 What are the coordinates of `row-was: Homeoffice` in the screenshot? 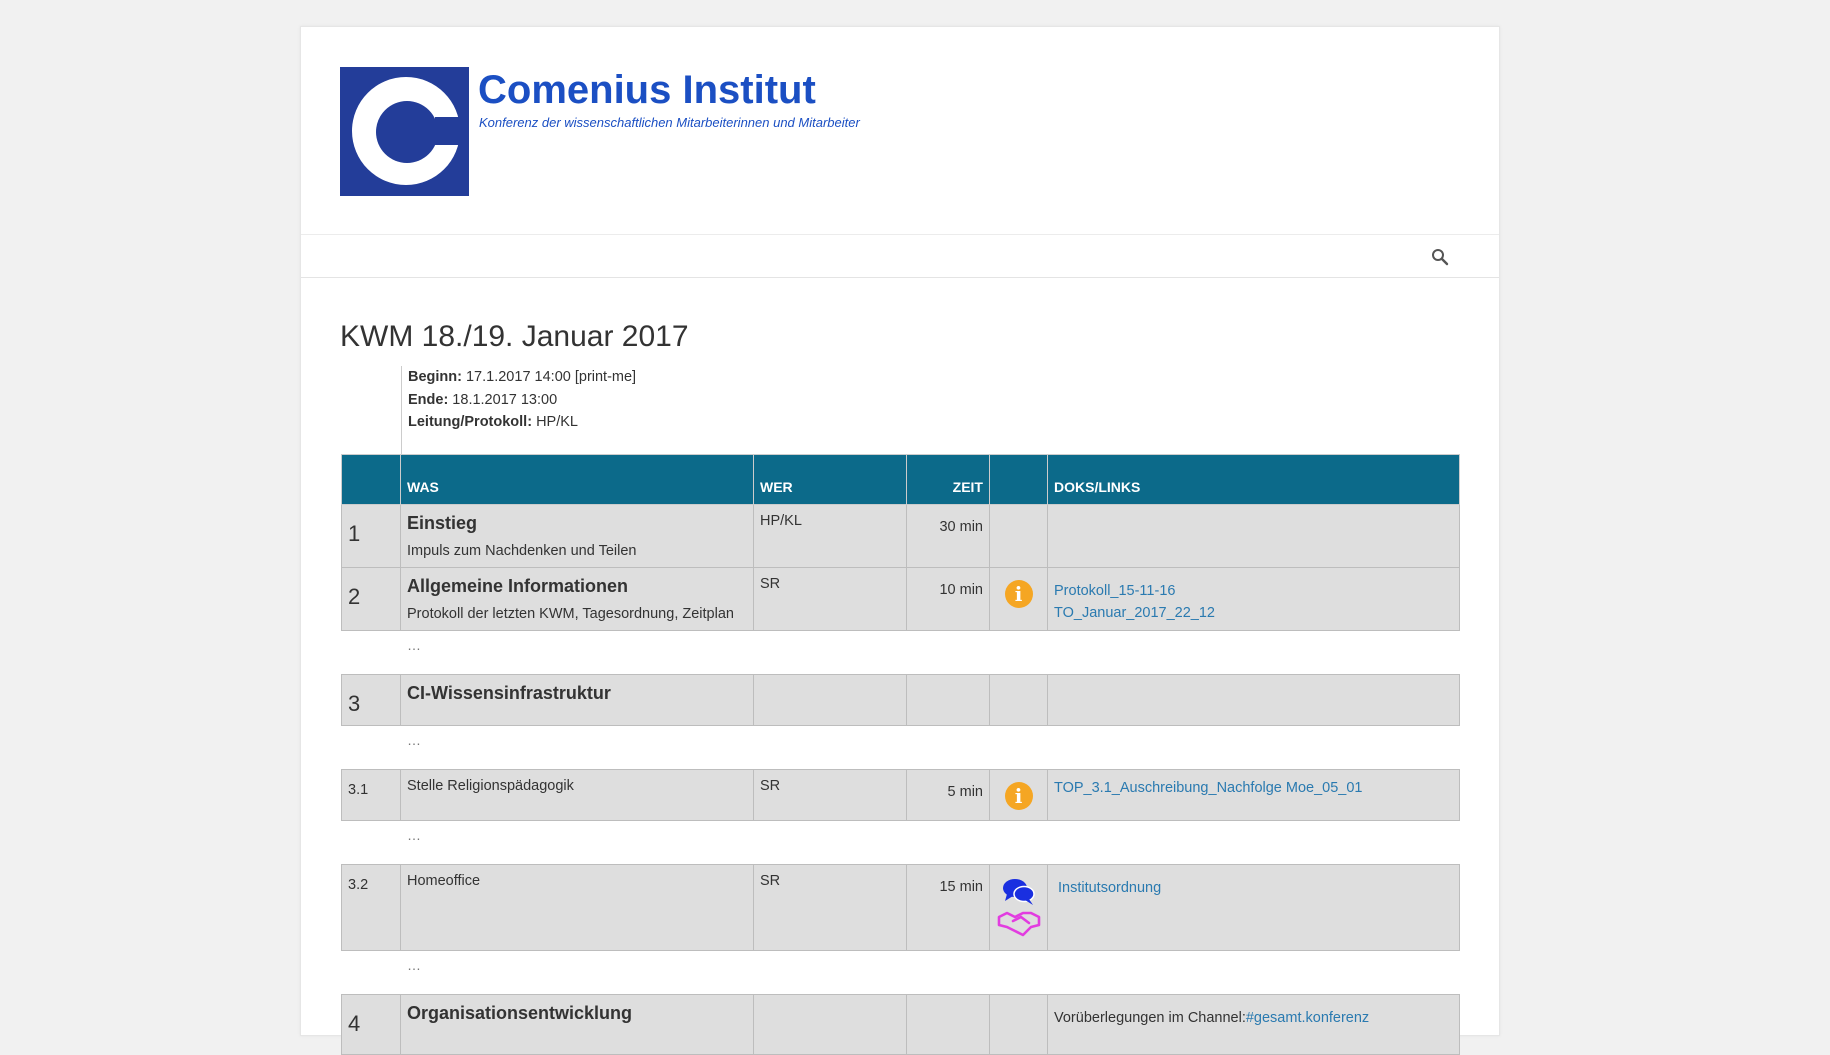 It's located at (577, 907).